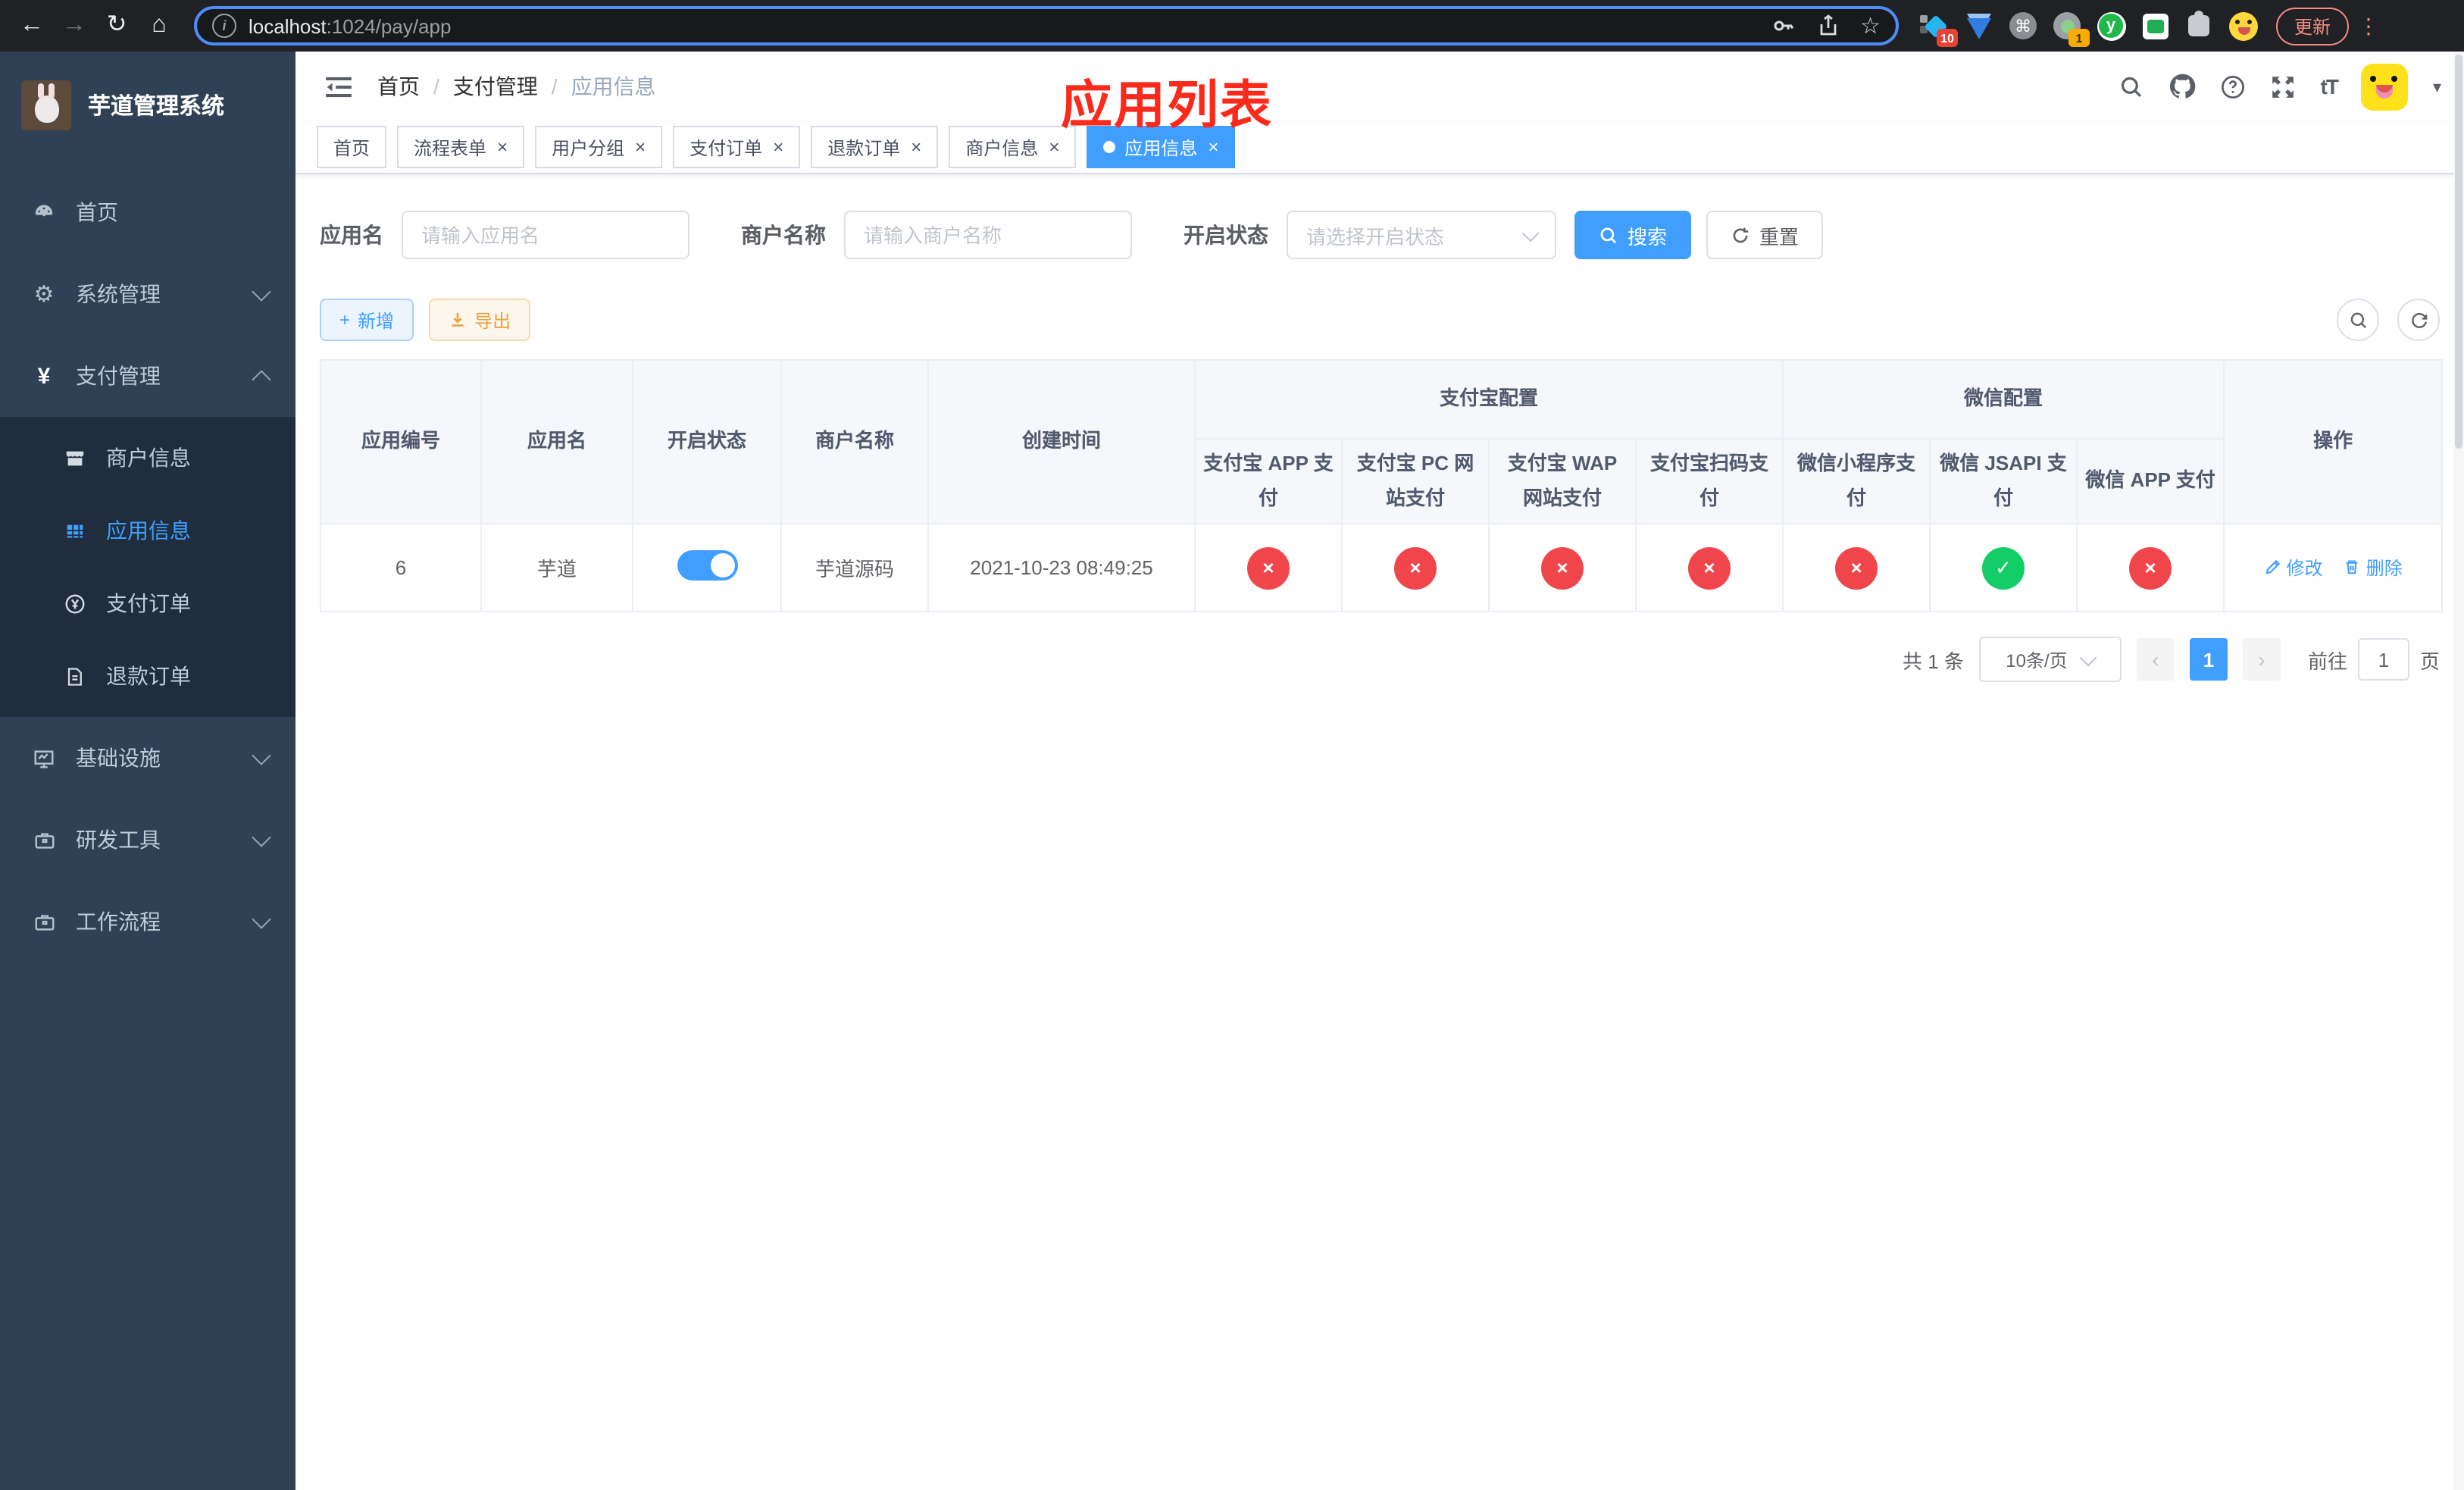 This screenshot has height=1490, width=2464. Describe the element at coordinates (1709, 481) in the screenshot. I see `col-alipay-qr: 支付宝扫码支付` at that location.